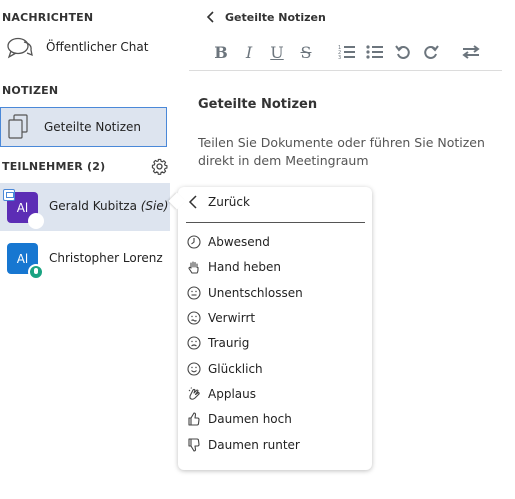 This screenshot has width=515, height=499. What do you see at coordinates (194, 419) in the screenshot?
I see `thumbs-up-icon` at bounding box center [194, 419].